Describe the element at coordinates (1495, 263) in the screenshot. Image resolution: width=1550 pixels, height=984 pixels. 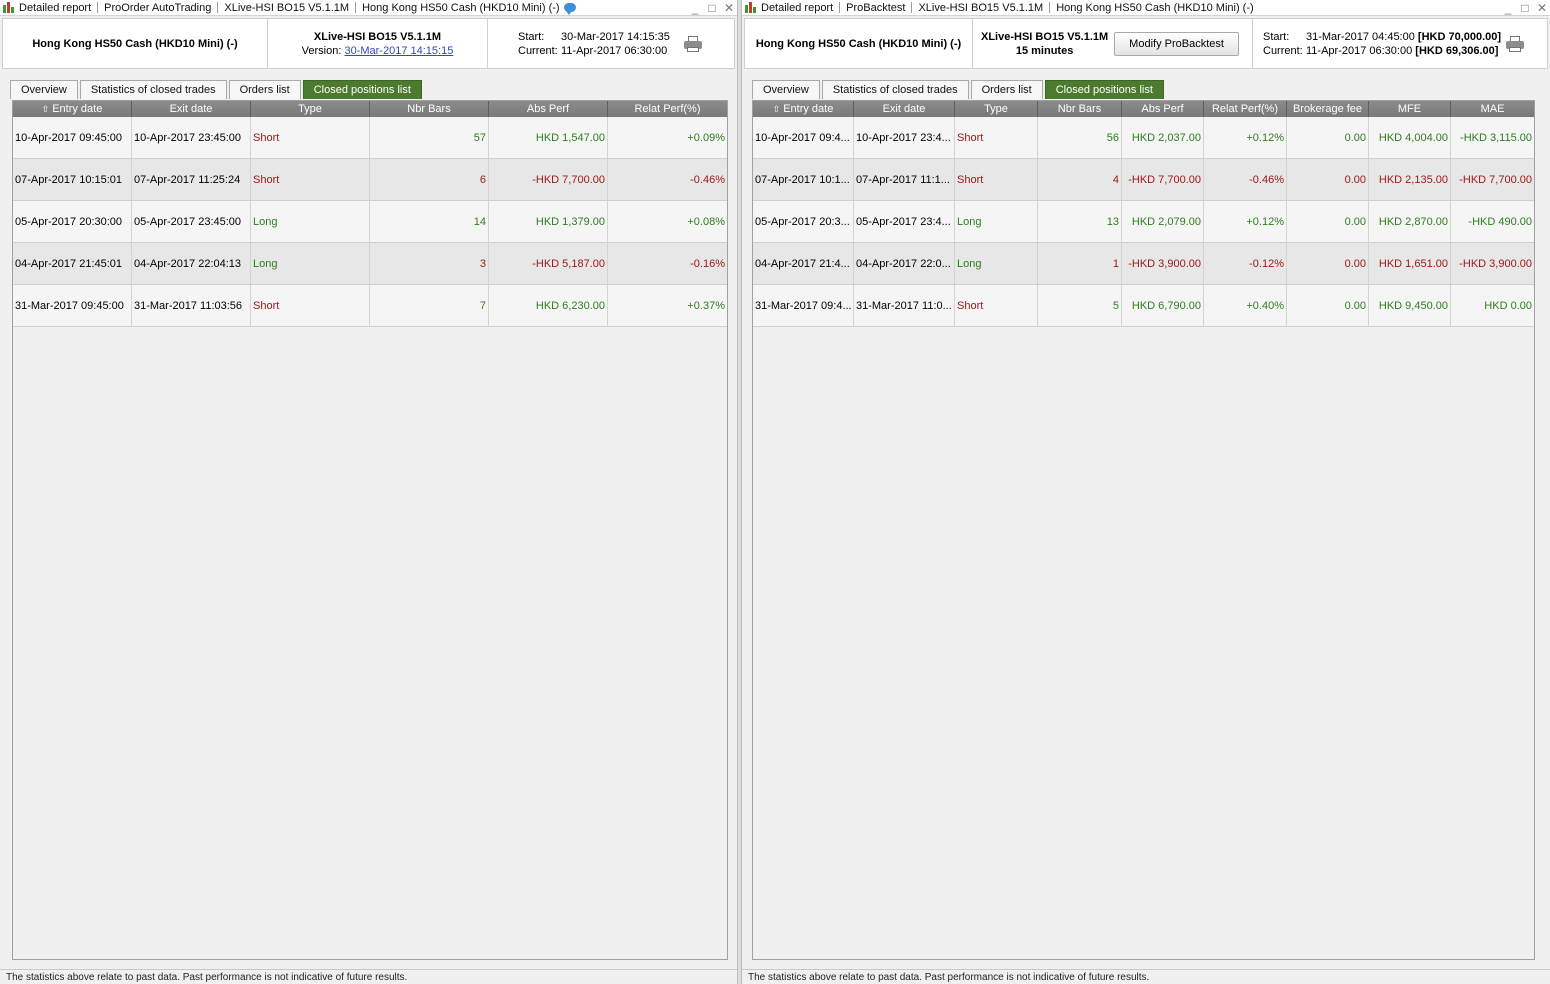
I see `mae-cell: -HKD 3,900.00` at that location.